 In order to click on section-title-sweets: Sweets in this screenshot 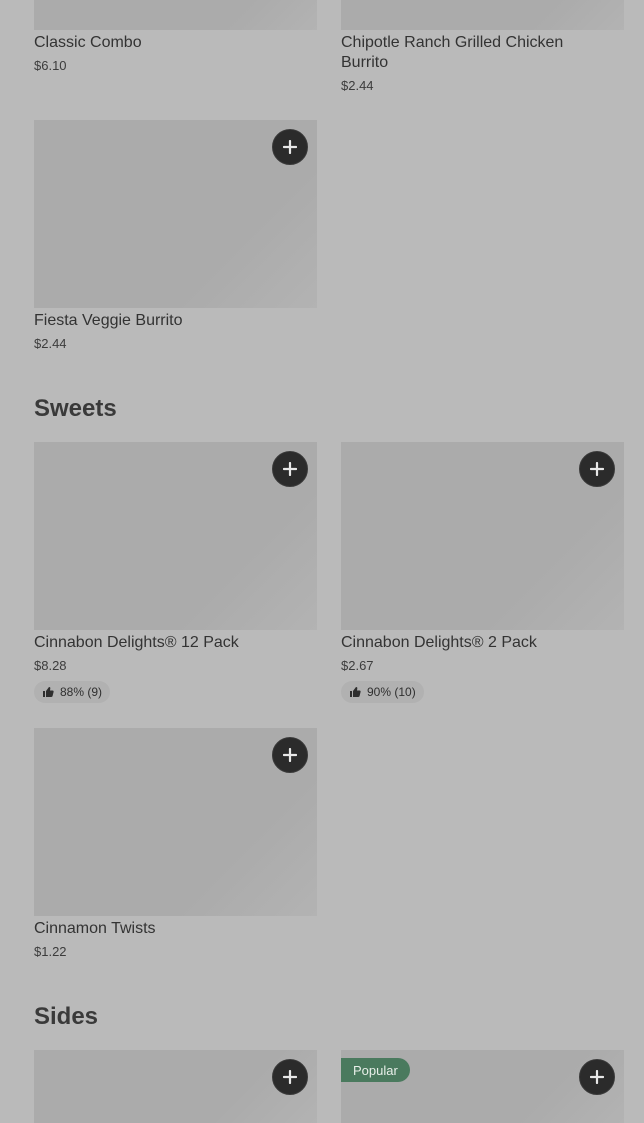, I will do `click(75, 408)`.